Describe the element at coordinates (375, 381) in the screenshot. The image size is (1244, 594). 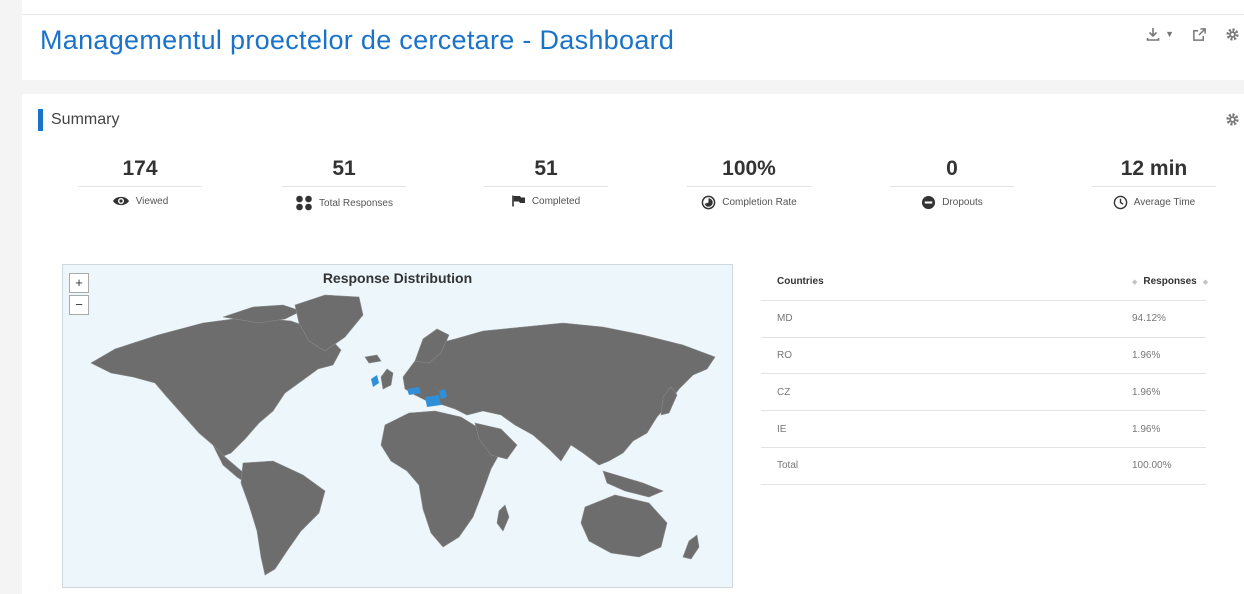
I see `highlight-ireland` at that location.